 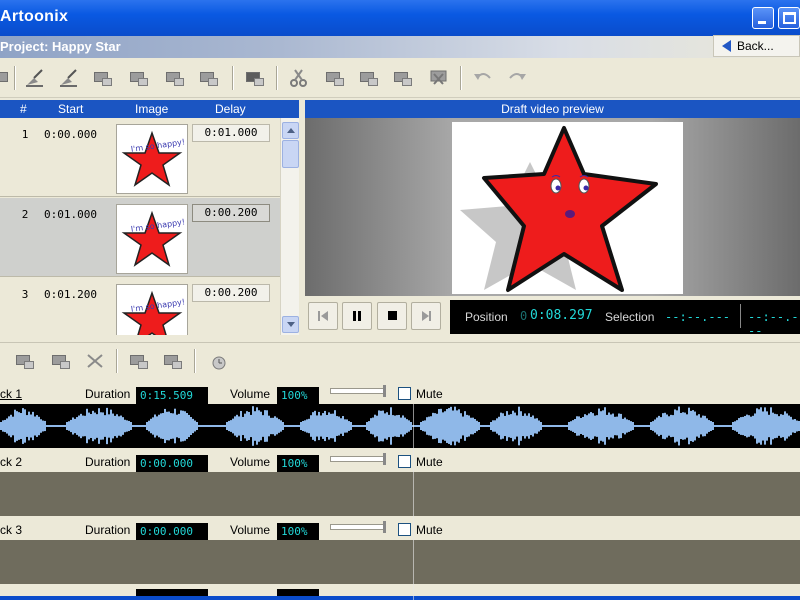 What do you see at coordinates (439, 78) in the screenshot?
I see `delete-icon` at bounding box center [439, 78].